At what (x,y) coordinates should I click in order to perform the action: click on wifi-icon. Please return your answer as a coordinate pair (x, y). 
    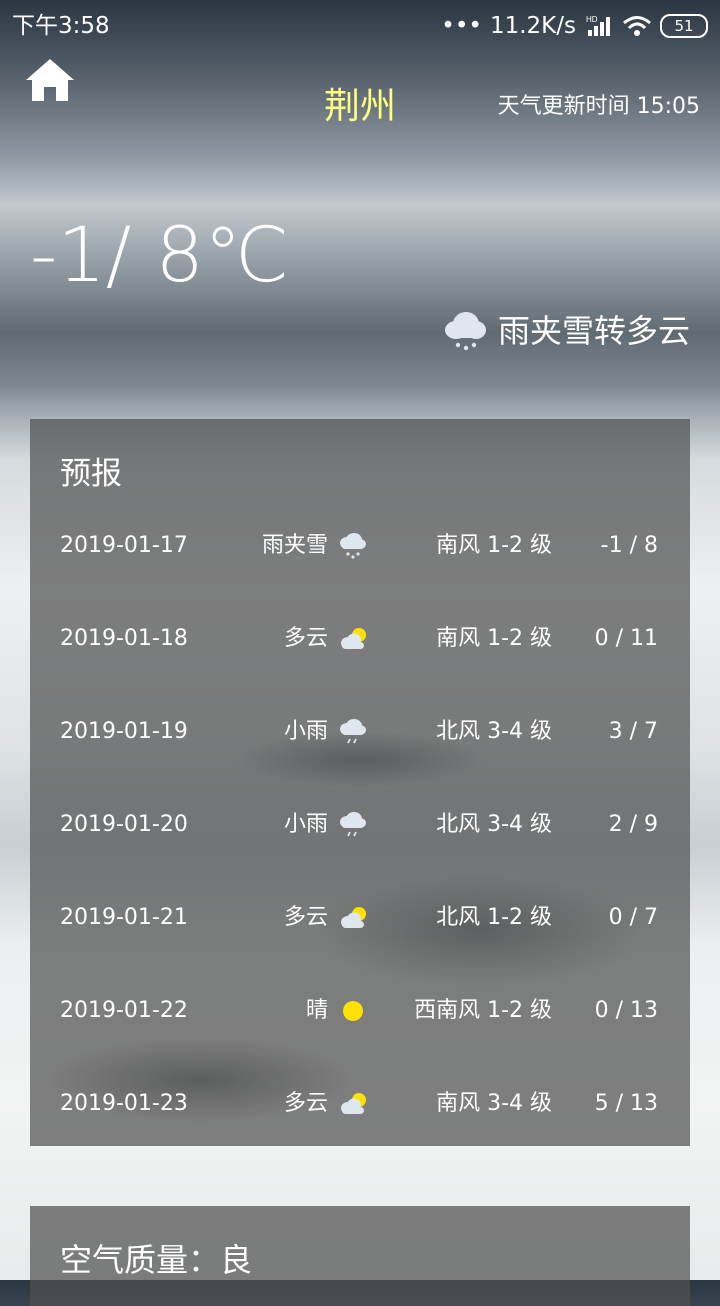
    Looking at the image, I should click on (637, 26).